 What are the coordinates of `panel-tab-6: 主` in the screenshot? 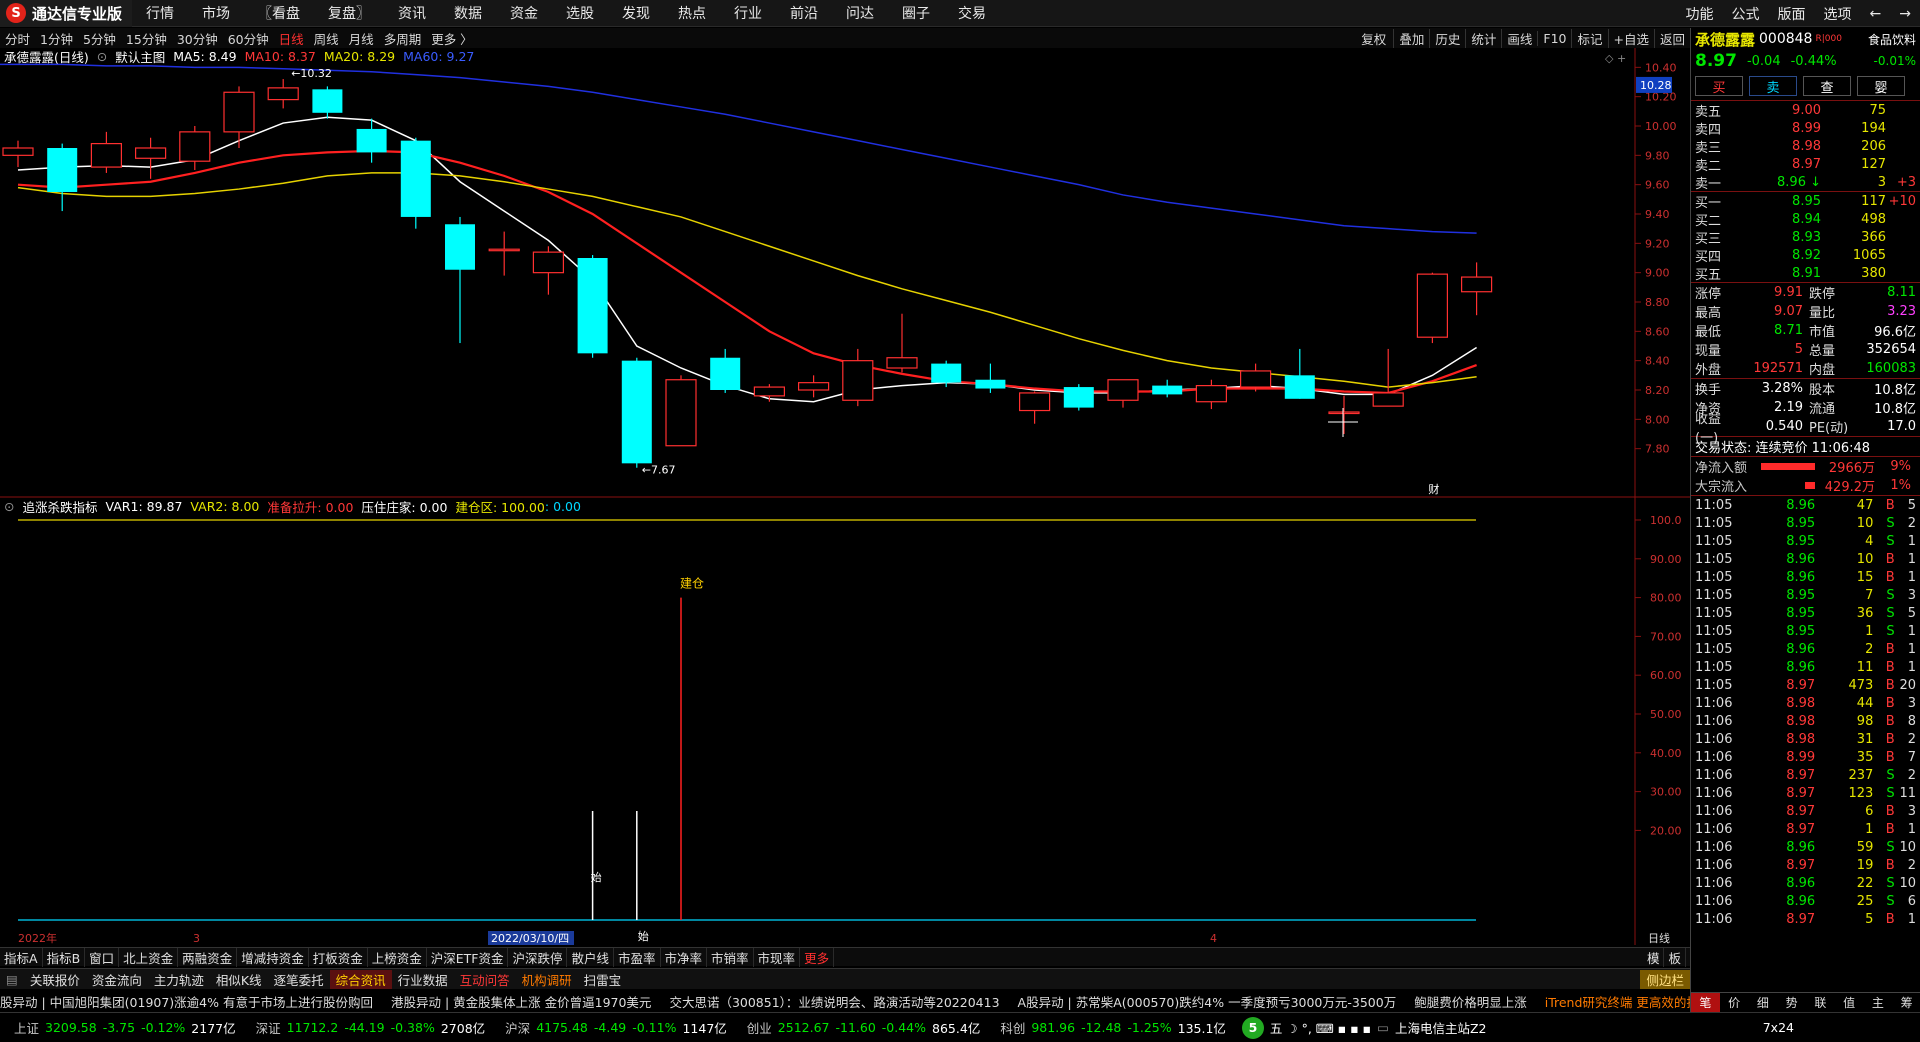 It's located at (1878, 1002).